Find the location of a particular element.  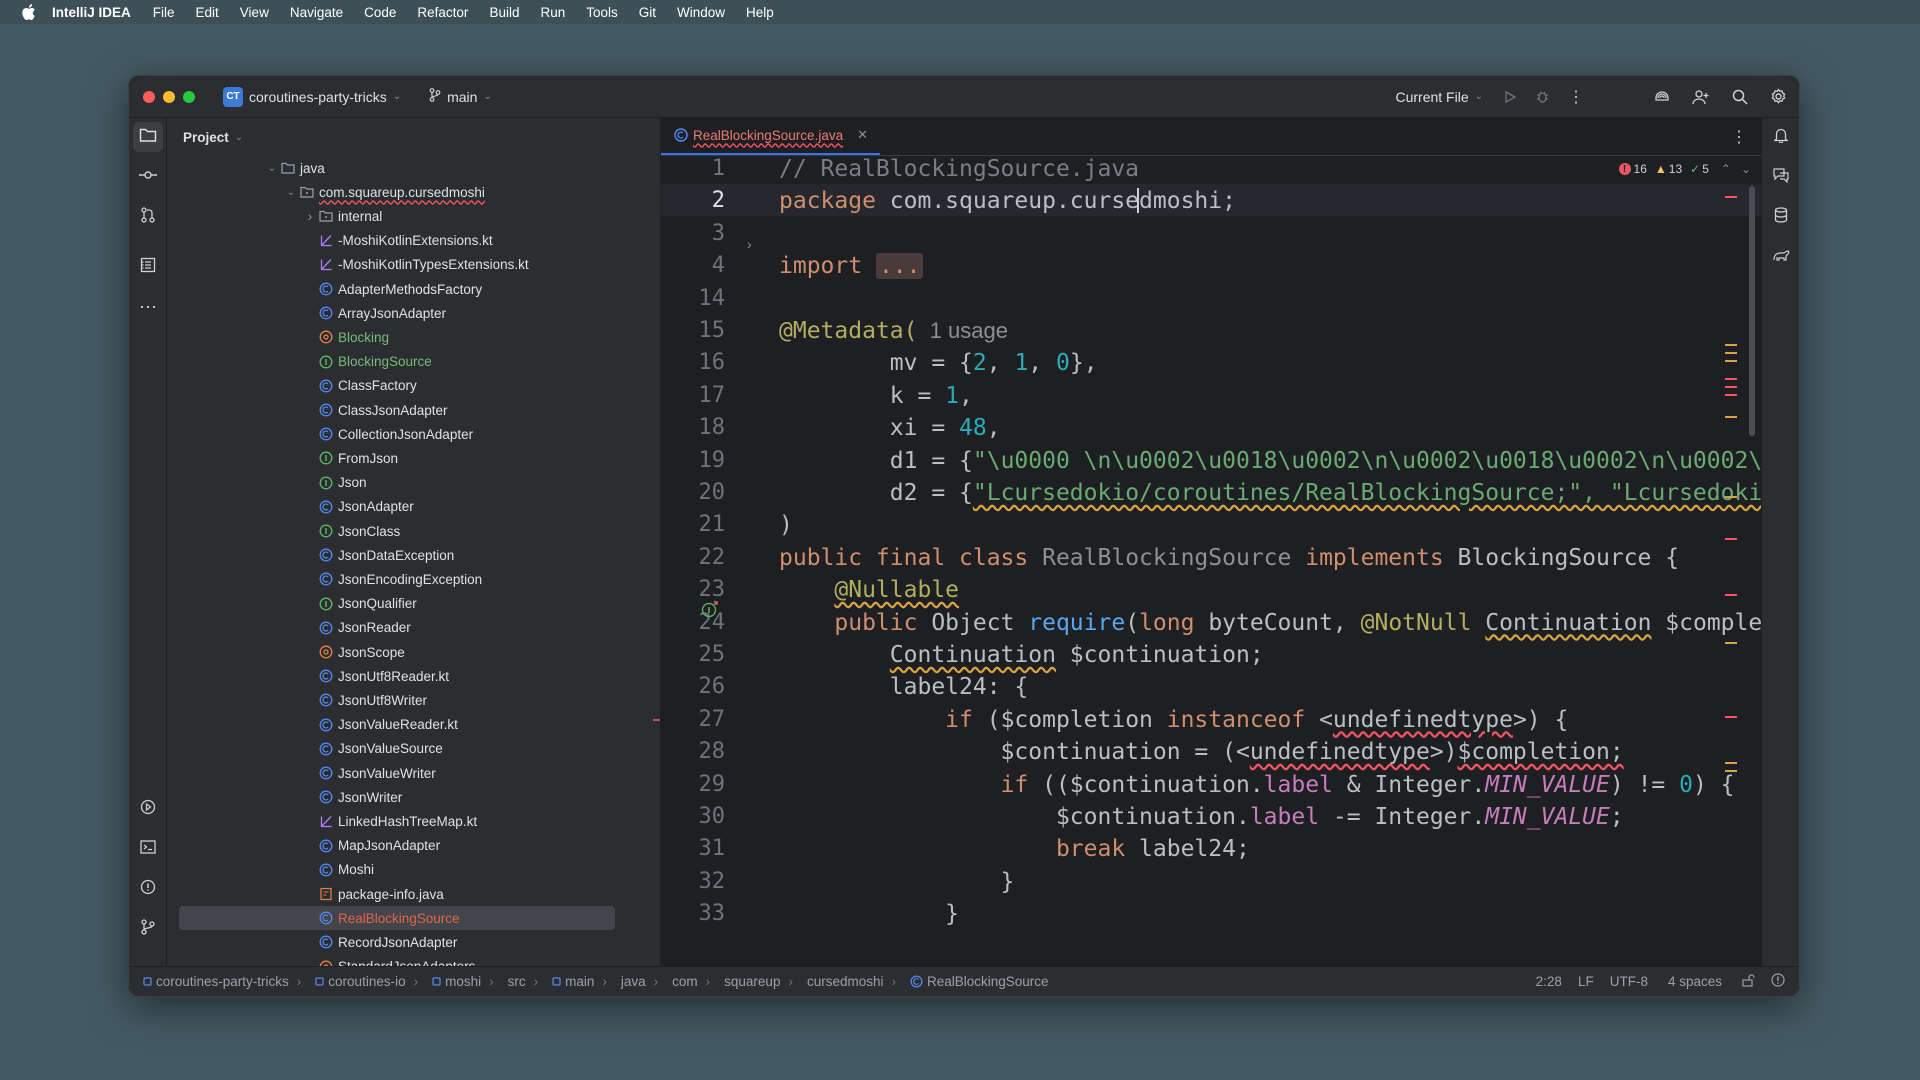

run-config-selector: Current File ⌄ is located at coordinates (1439, 97).